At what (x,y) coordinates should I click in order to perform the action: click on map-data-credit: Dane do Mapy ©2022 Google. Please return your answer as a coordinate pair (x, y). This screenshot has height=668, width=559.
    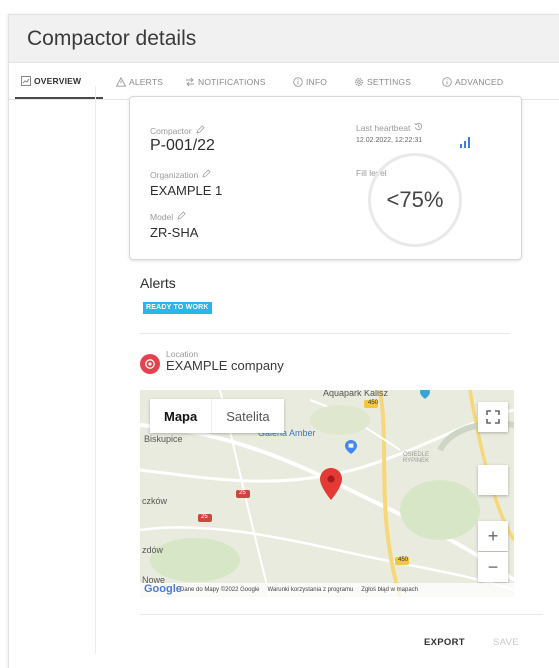
    Looking at the image, I should click on (219, 590).